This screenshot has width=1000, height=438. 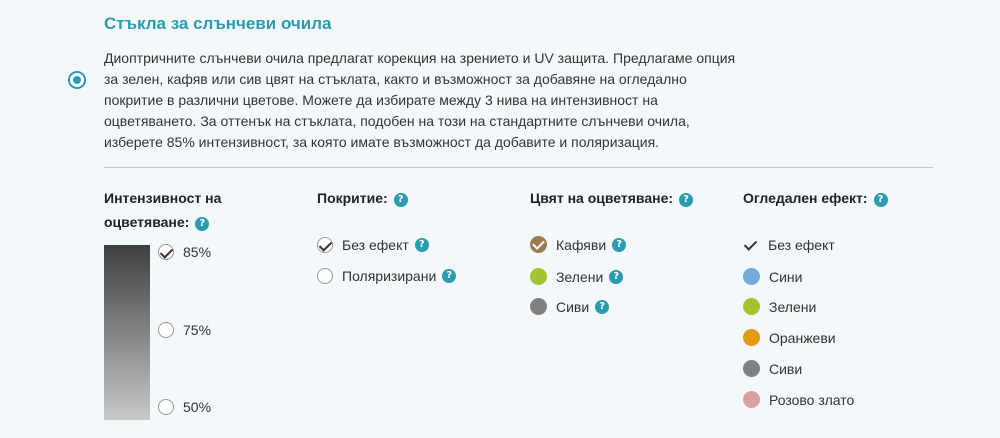 What do you see at coordinates (387, 276) in the screenshot?
I see `coating-option-polarized: Поляризирани?` at bounding box center [387, 276].